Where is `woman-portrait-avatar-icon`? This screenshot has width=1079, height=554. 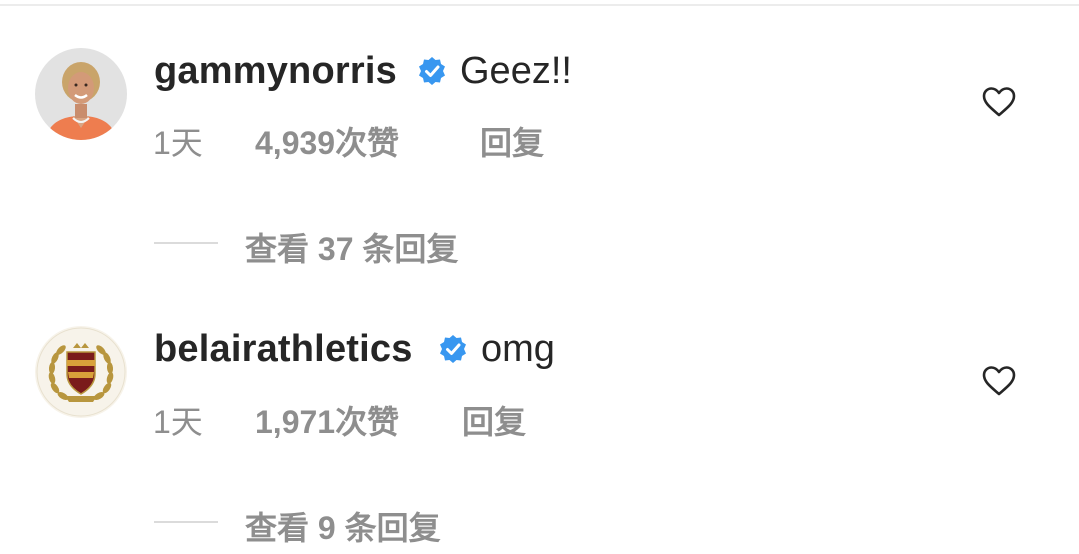
woman-portrait-avatar-icon is located at coordinates (81, 94).